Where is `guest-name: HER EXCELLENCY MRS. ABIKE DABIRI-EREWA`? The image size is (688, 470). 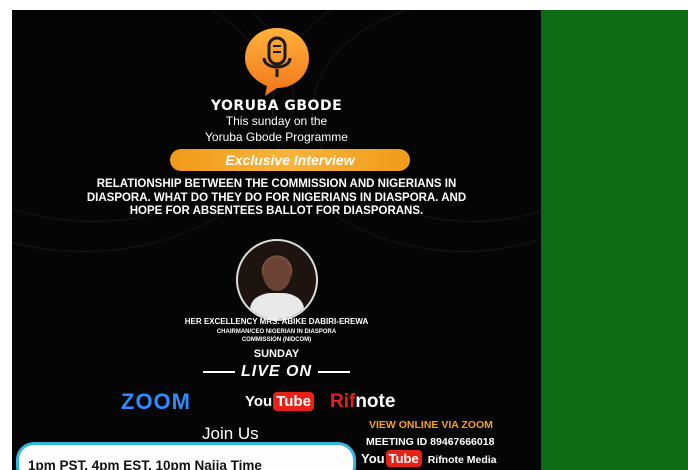
guest-name: HER EXCELLENCY MRS. ABIKE DABIRI-EREWA is located at coordinates (276, 321).